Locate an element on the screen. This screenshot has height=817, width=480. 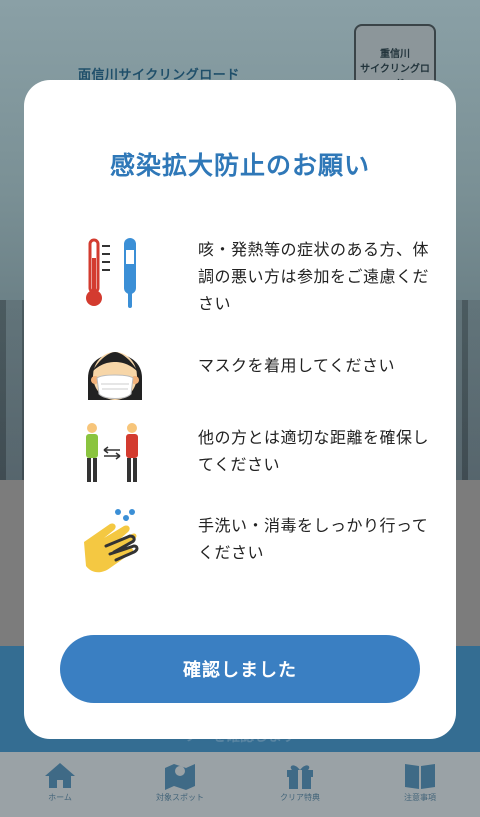
tab-home: ホーム is located at coordinates (60, 784).